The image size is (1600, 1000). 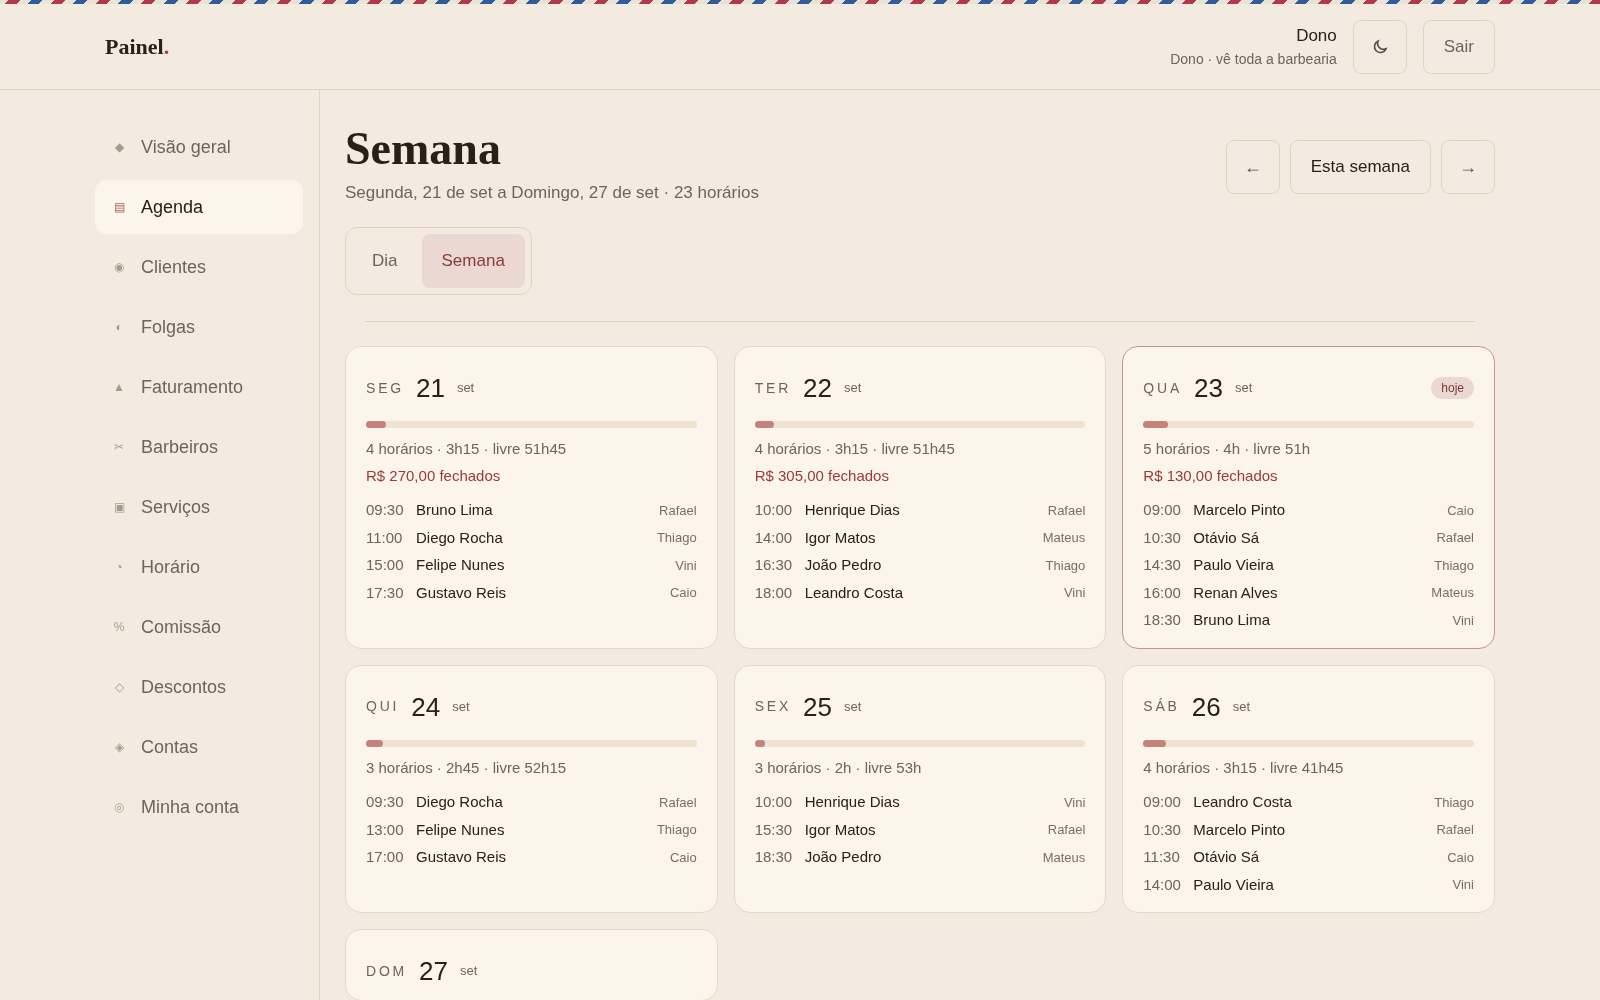 What do you see at coordinates (383, 706) in the screenshot?
I see `weekday-label: QUI` at bounding box center [383, 706].